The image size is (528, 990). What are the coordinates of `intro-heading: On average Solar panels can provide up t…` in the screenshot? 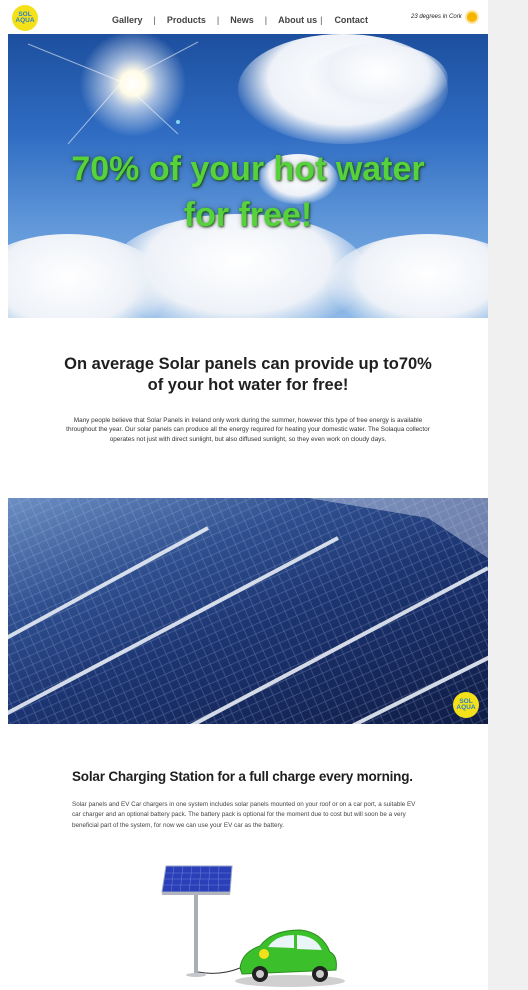 It's located at (248, 375).